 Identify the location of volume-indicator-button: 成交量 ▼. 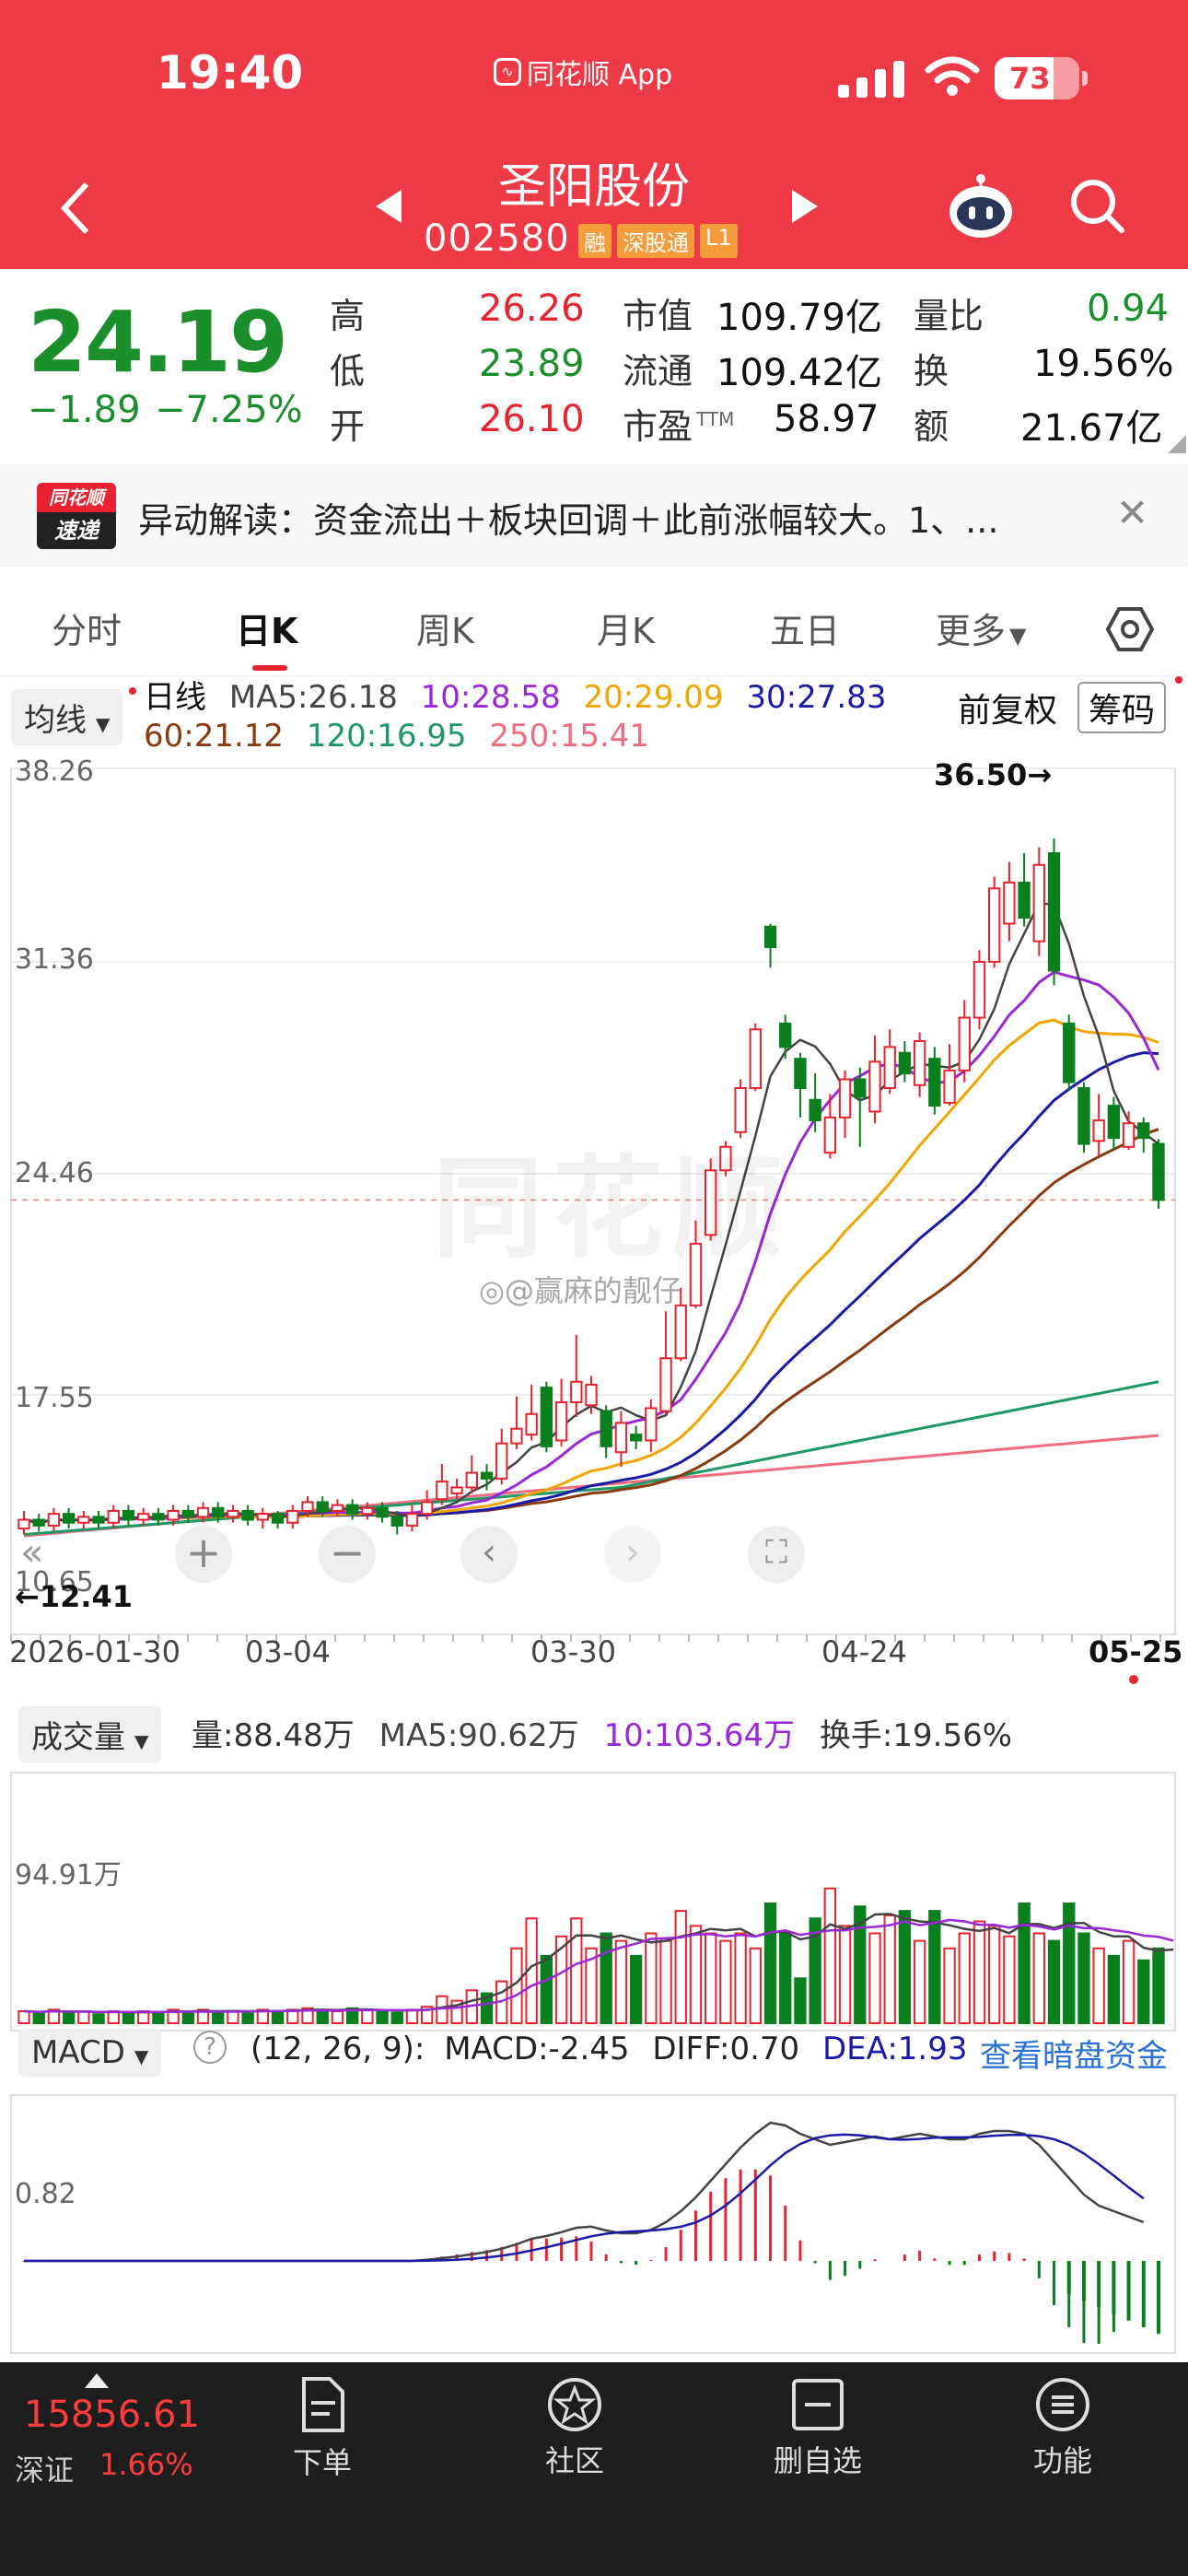
(90, 1734).